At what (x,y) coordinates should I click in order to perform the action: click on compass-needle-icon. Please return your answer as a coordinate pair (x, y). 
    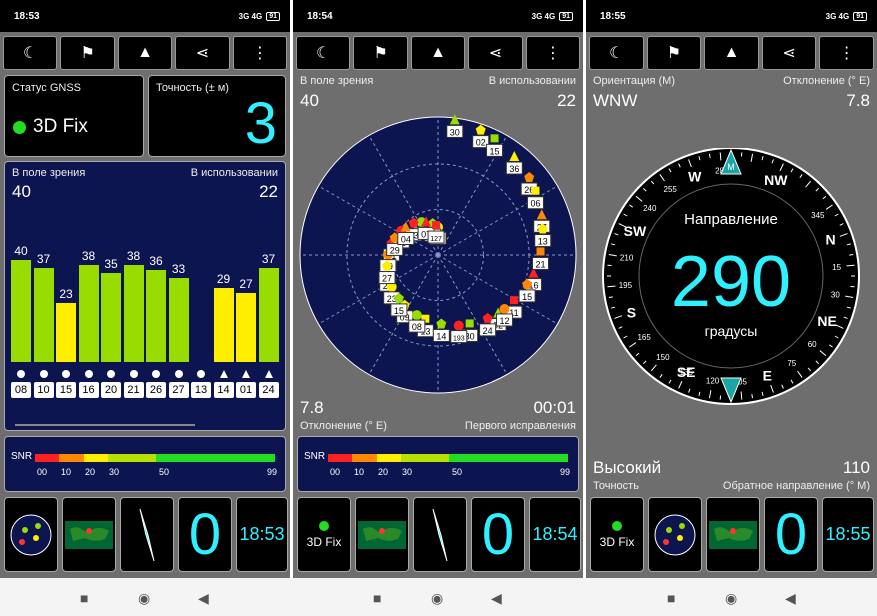
    Looking at the image, I should click on (440, 534).